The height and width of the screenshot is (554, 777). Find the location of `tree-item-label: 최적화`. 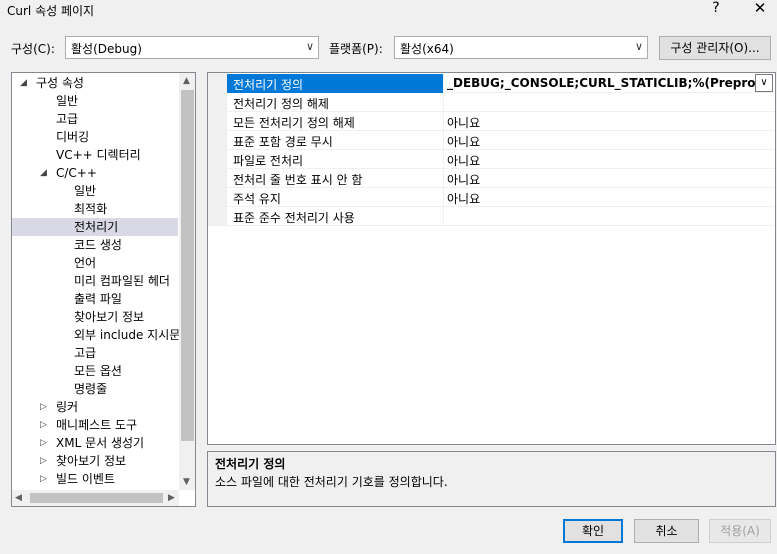

tree-item-label: 최적화 is located at coordinates (91, 209).